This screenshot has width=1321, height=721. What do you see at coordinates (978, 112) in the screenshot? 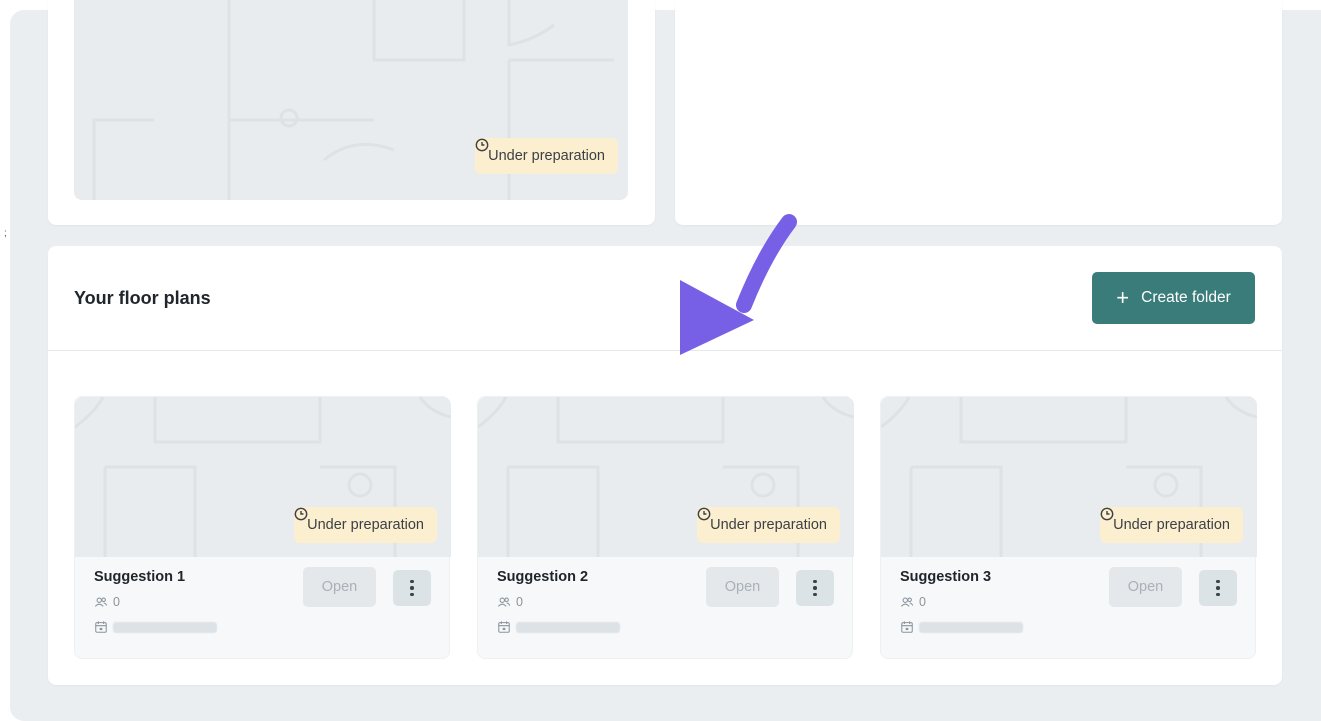
I see `top-empty-card` at bounding box center [978, 112].